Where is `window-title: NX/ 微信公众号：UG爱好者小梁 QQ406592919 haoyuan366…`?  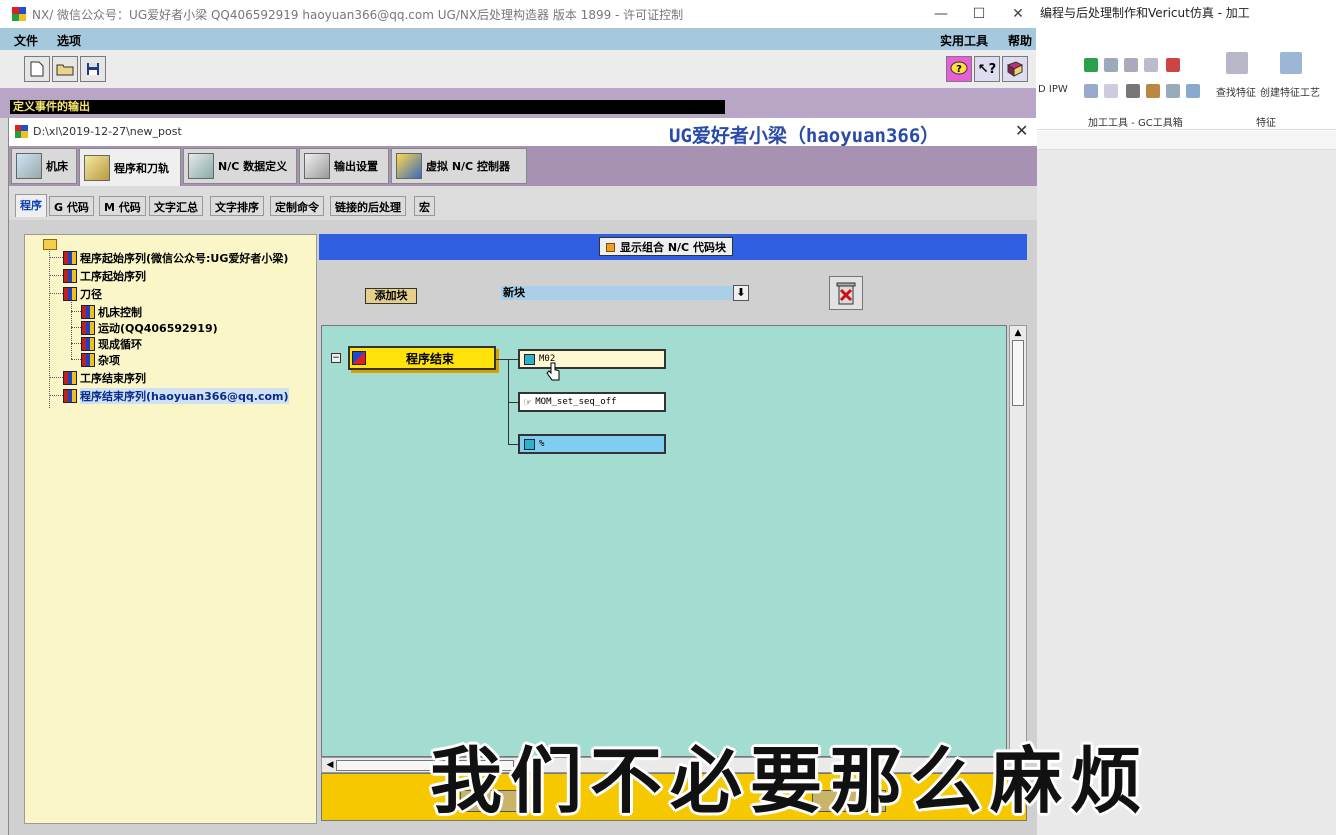 window-title: NX/ 微信公众号：UG爱好者小梁 QQ406592919 haoyuan366… is located at coordinates (358, 15).